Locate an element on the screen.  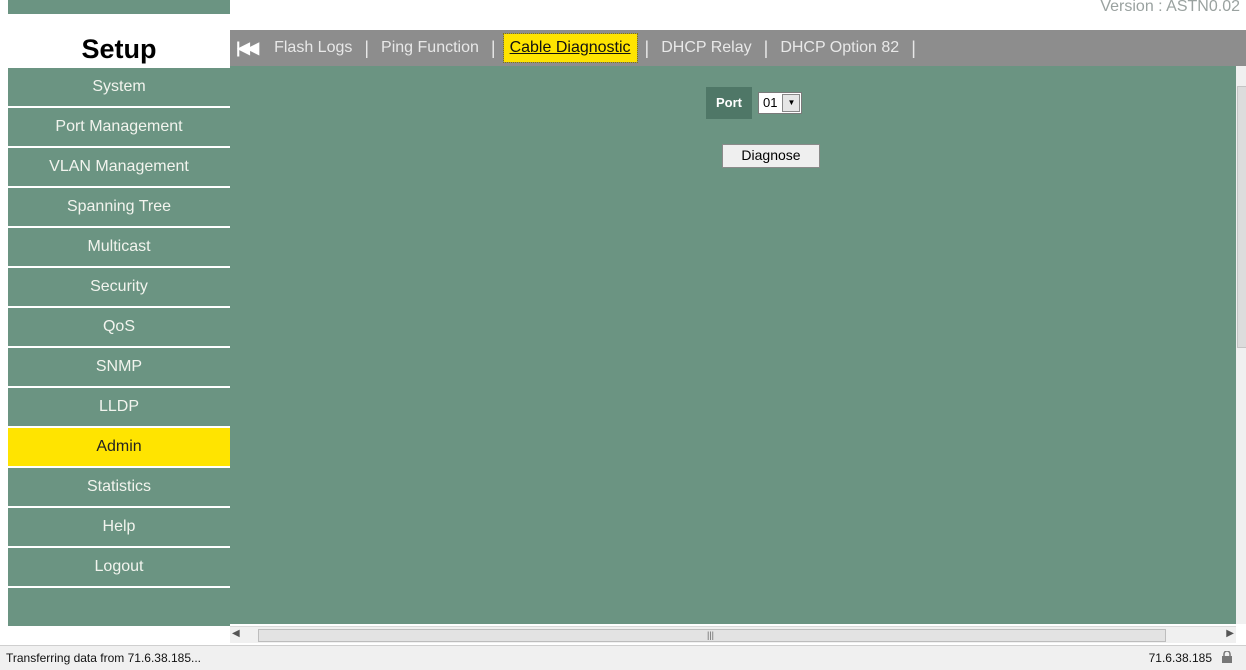
sidebar-item-spanning-tree: Spanning Tree is located at coordinates (119, 207).